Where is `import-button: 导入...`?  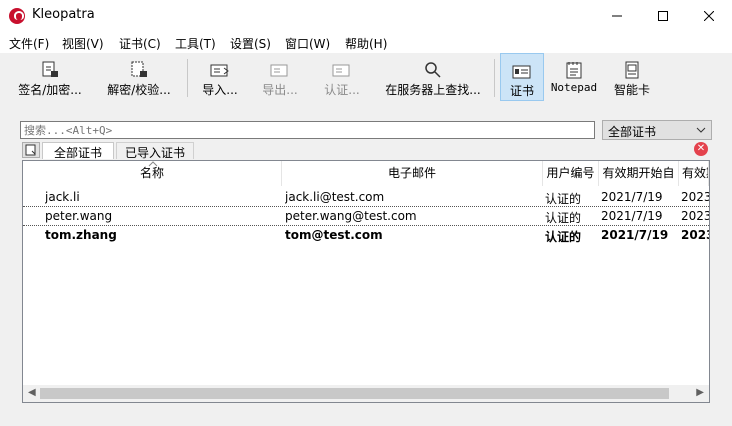 import-button: 导入... is located at coordinates (220, 77).